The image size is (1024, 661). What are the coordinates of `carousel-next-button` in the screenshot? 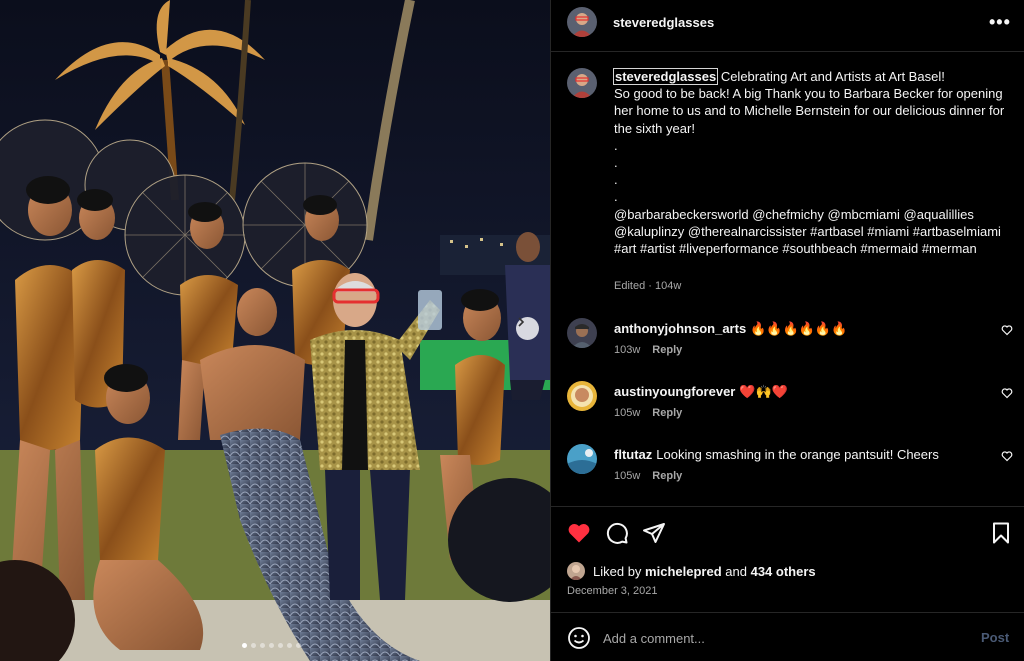 It's located at (527, 328).